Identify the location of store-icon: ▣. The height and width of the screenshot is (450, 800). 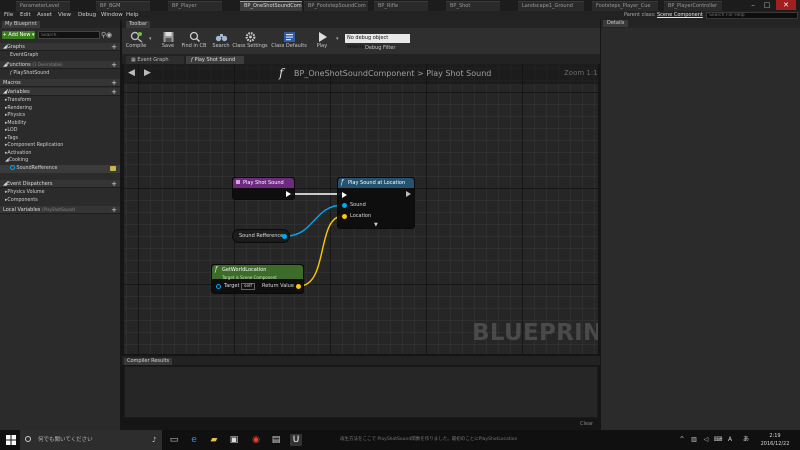
(234, 440).